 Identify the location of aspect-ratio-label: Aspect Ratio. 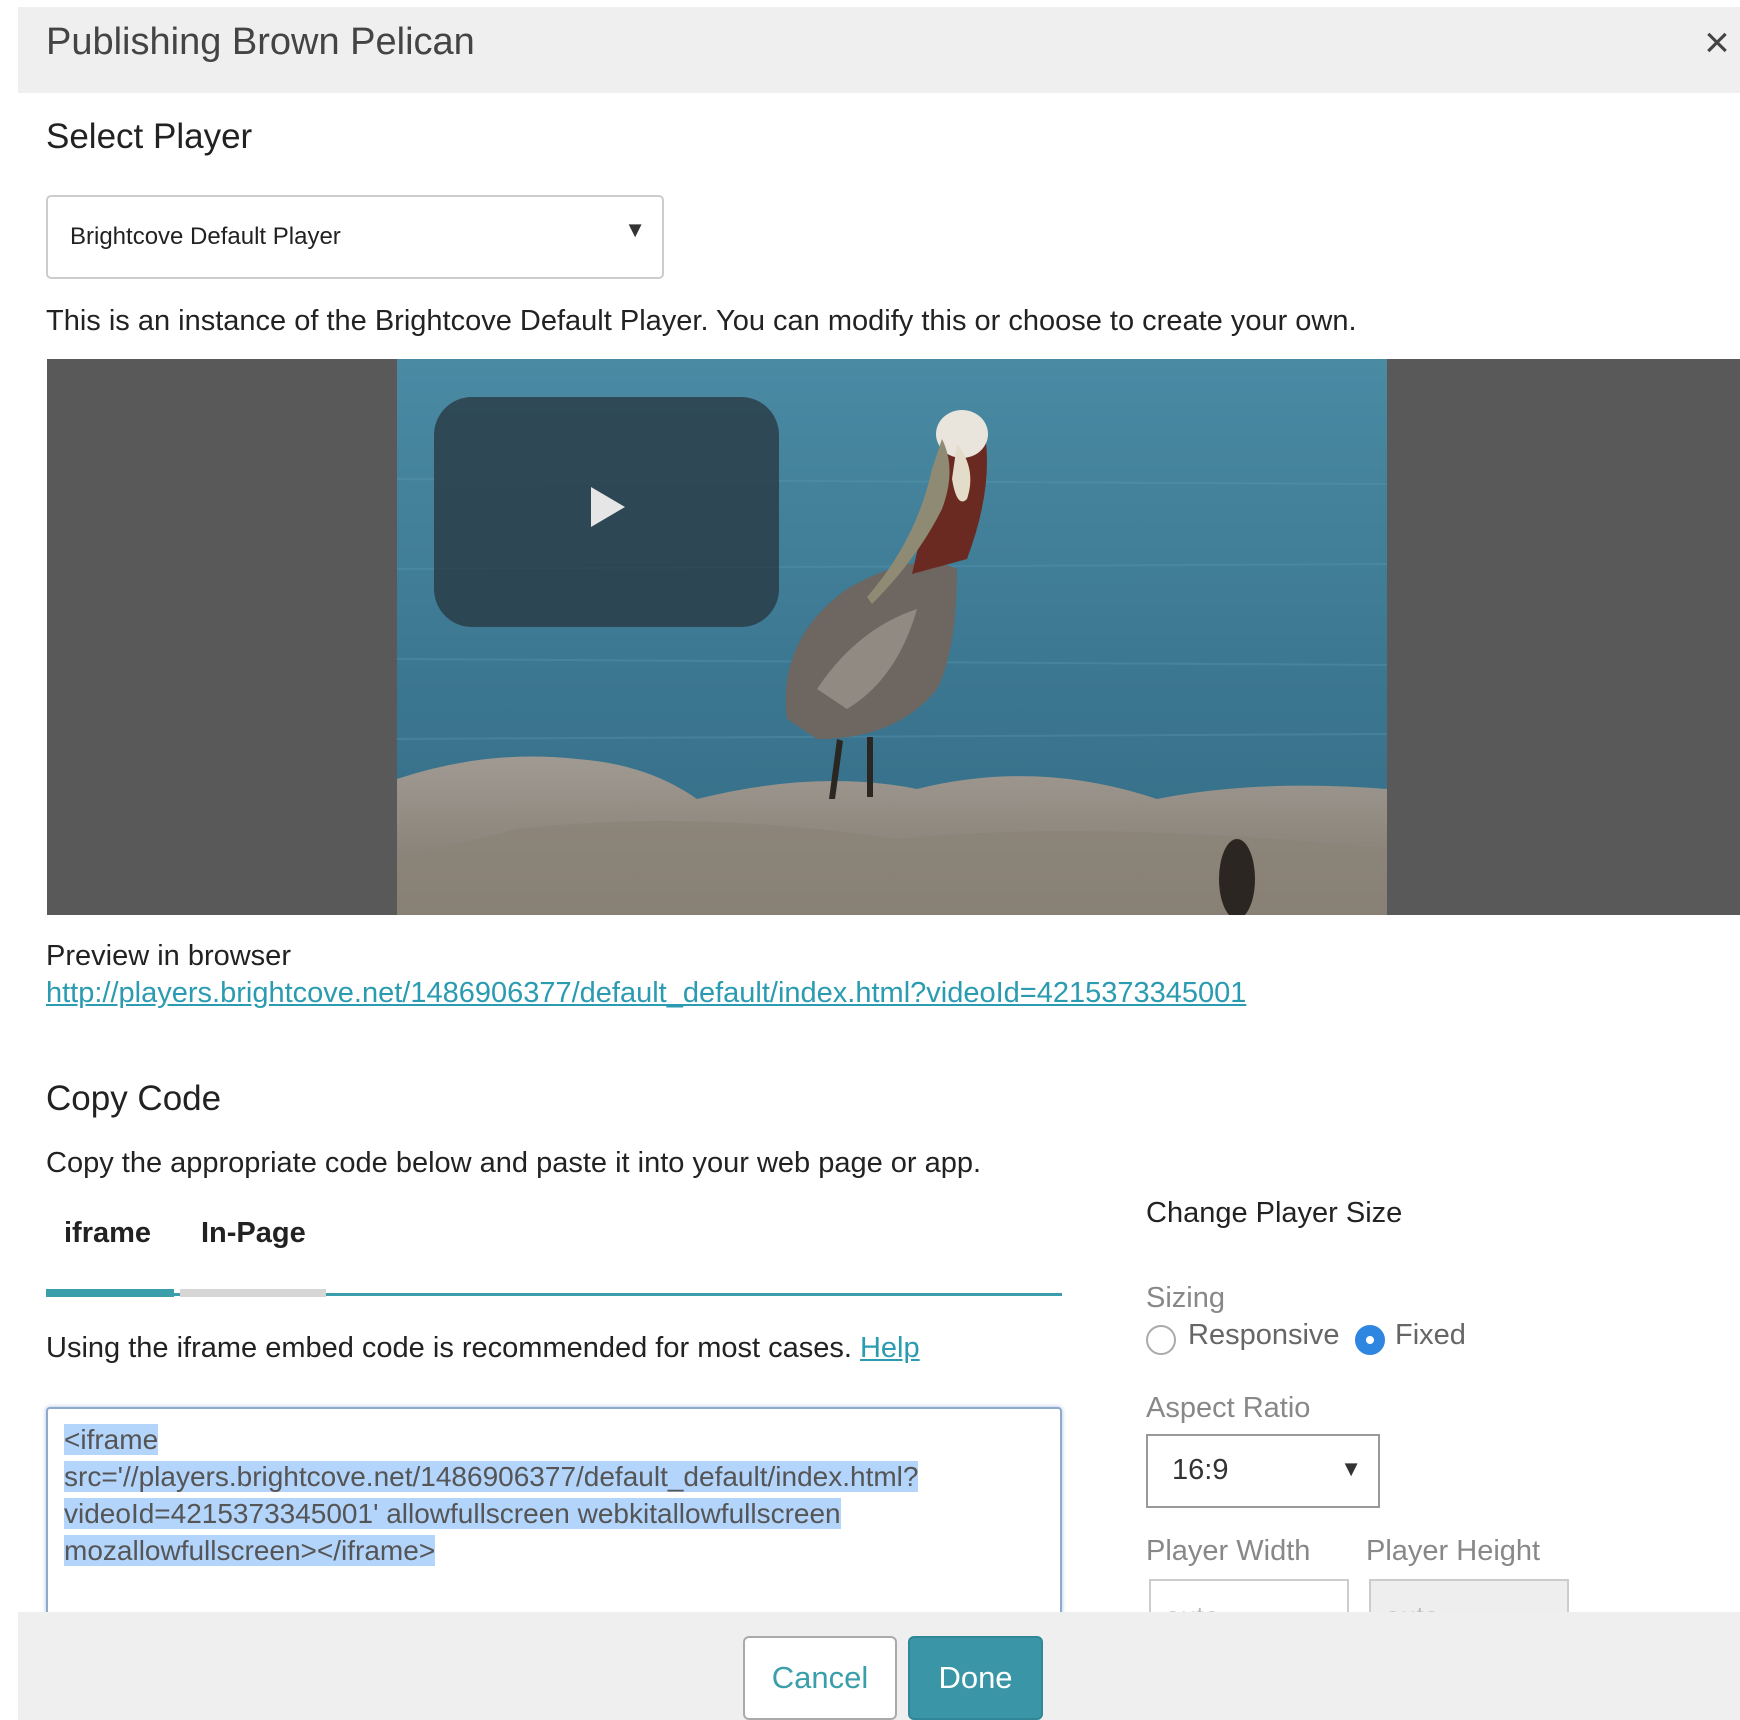
(1228, 1408).